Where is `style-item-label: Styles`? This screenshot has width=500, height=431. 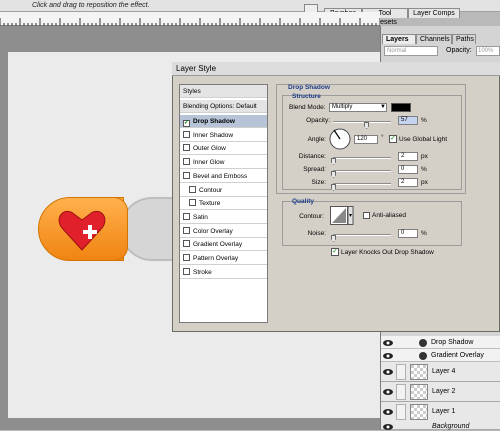
style-item-label: Styles is located at coordinates (192, 91).